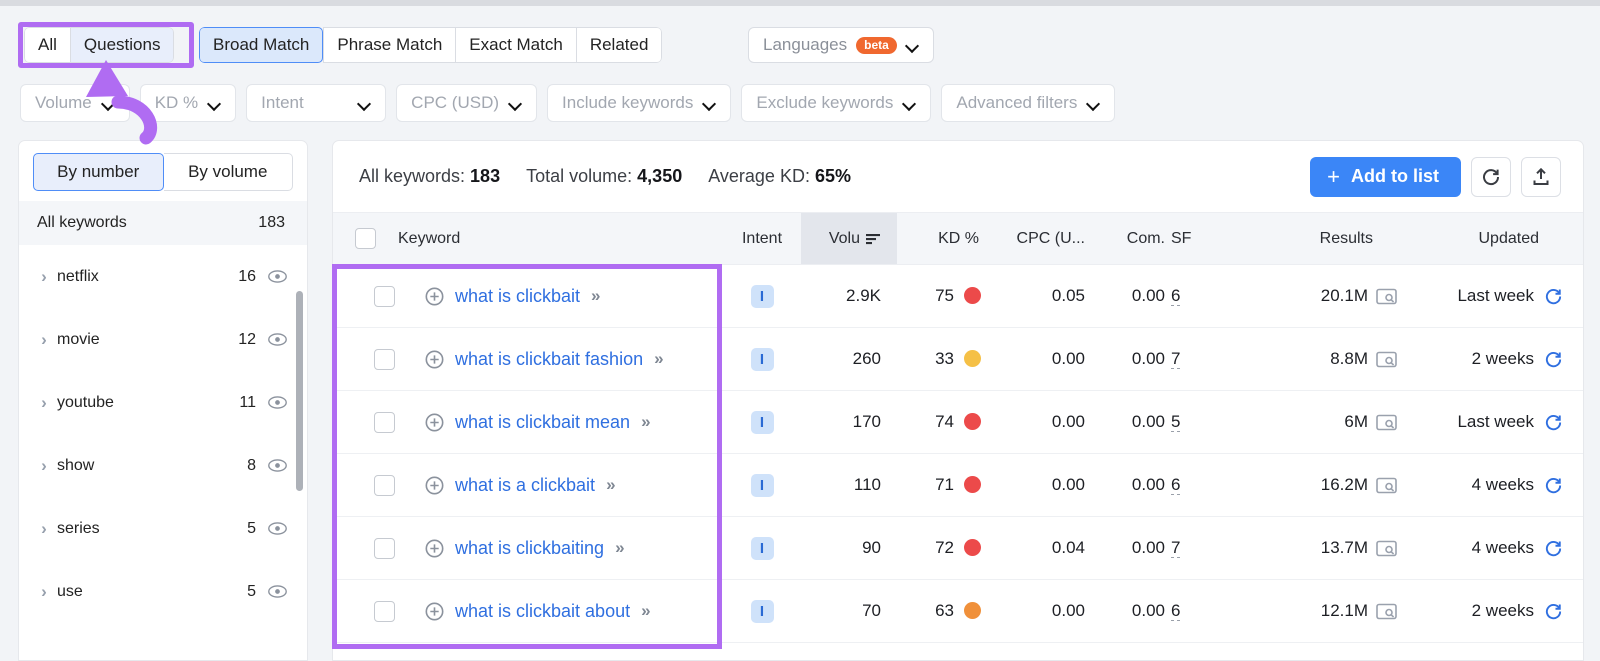 Image resolution: width=1600 pixels, height=661 pixels. What do you see at coordinates (365, 238) in the screenshot?
I see `select-all-checkbox` at bounding box center [365, 238].